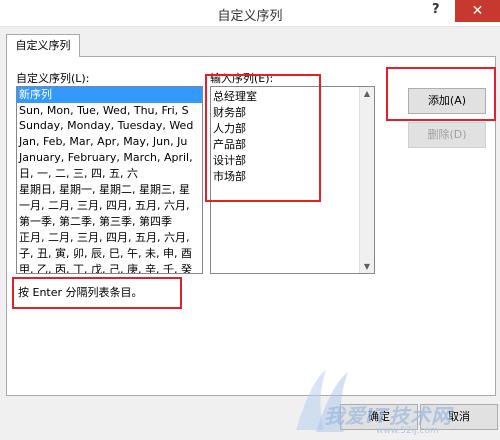 This screenshot has height=440, width=500. I want to click on list-item: 一月, 二月, 三月, 四月, 五月, 六月,, so click(103, 206).